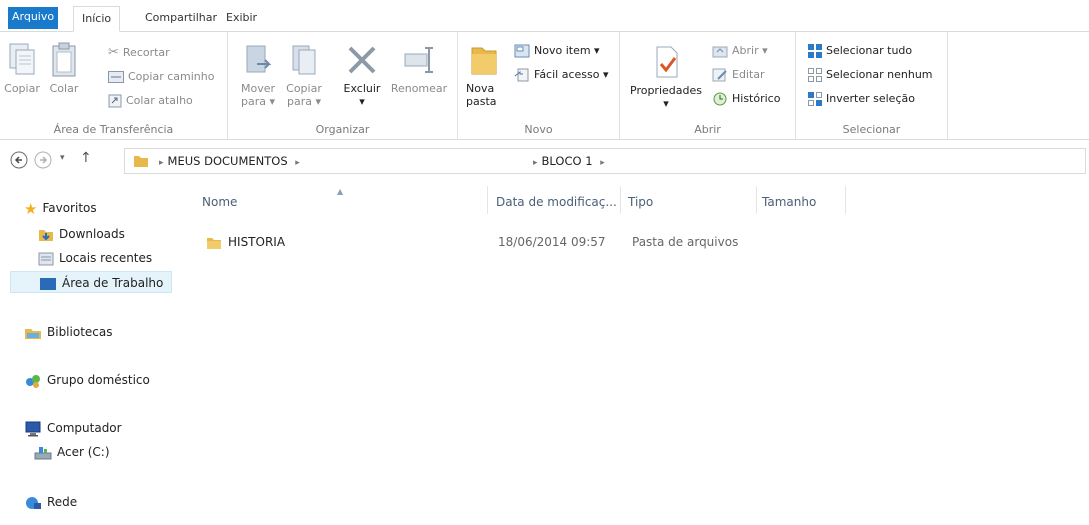 The image size is (1089, 525). I want to click on copy-button: Copiar, so click(22, 68).